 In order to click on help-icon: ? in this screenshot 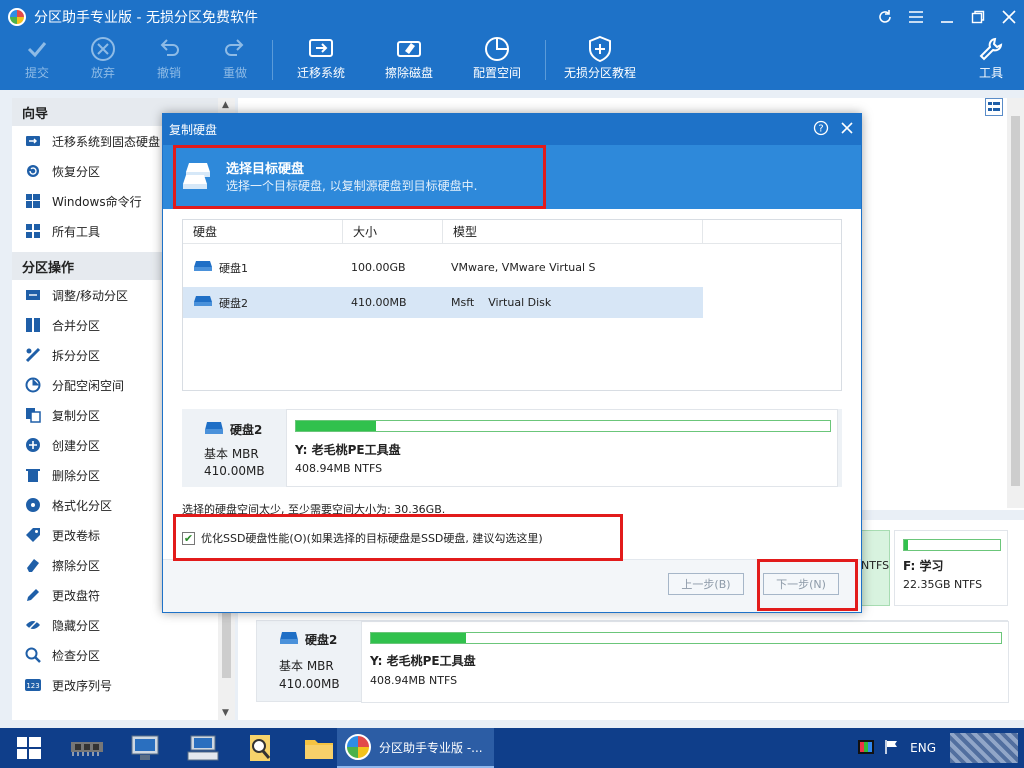, I will do `click(821, 129)`.